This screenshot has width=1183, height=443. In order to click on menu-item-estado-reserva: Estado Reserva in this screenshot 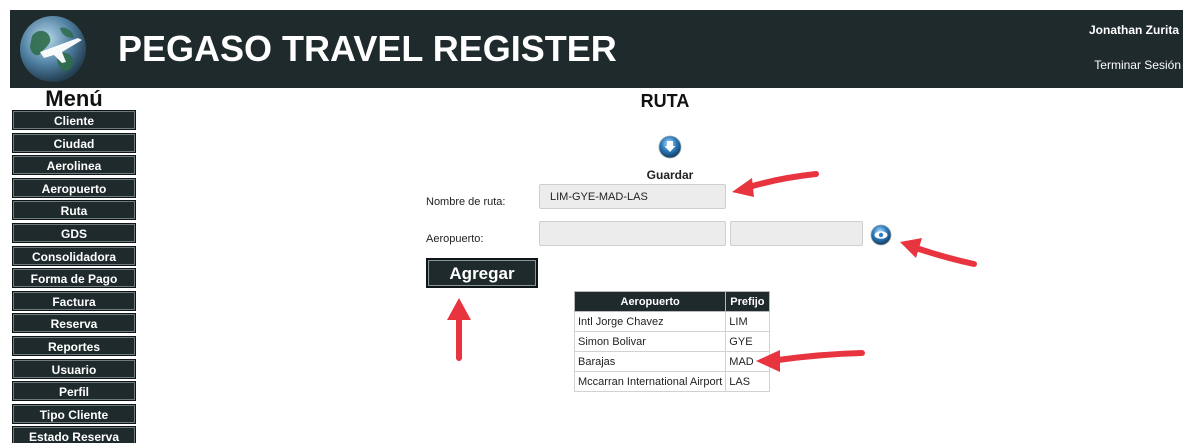, I will do `click(74, 434)`.